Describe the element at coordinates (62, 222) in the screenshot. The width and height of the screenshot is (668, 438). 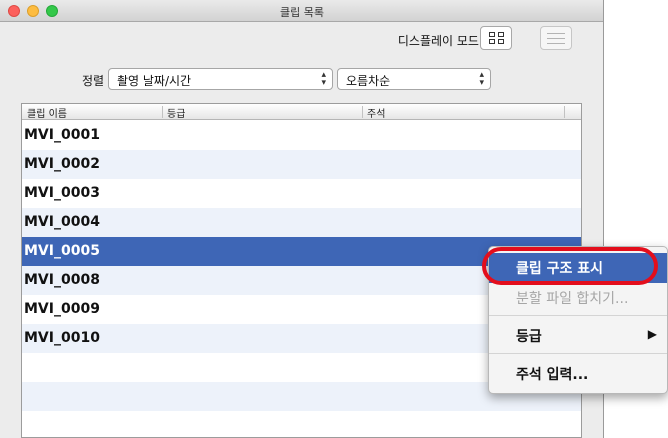
I see `clip-name: MVI_0004` at that location.